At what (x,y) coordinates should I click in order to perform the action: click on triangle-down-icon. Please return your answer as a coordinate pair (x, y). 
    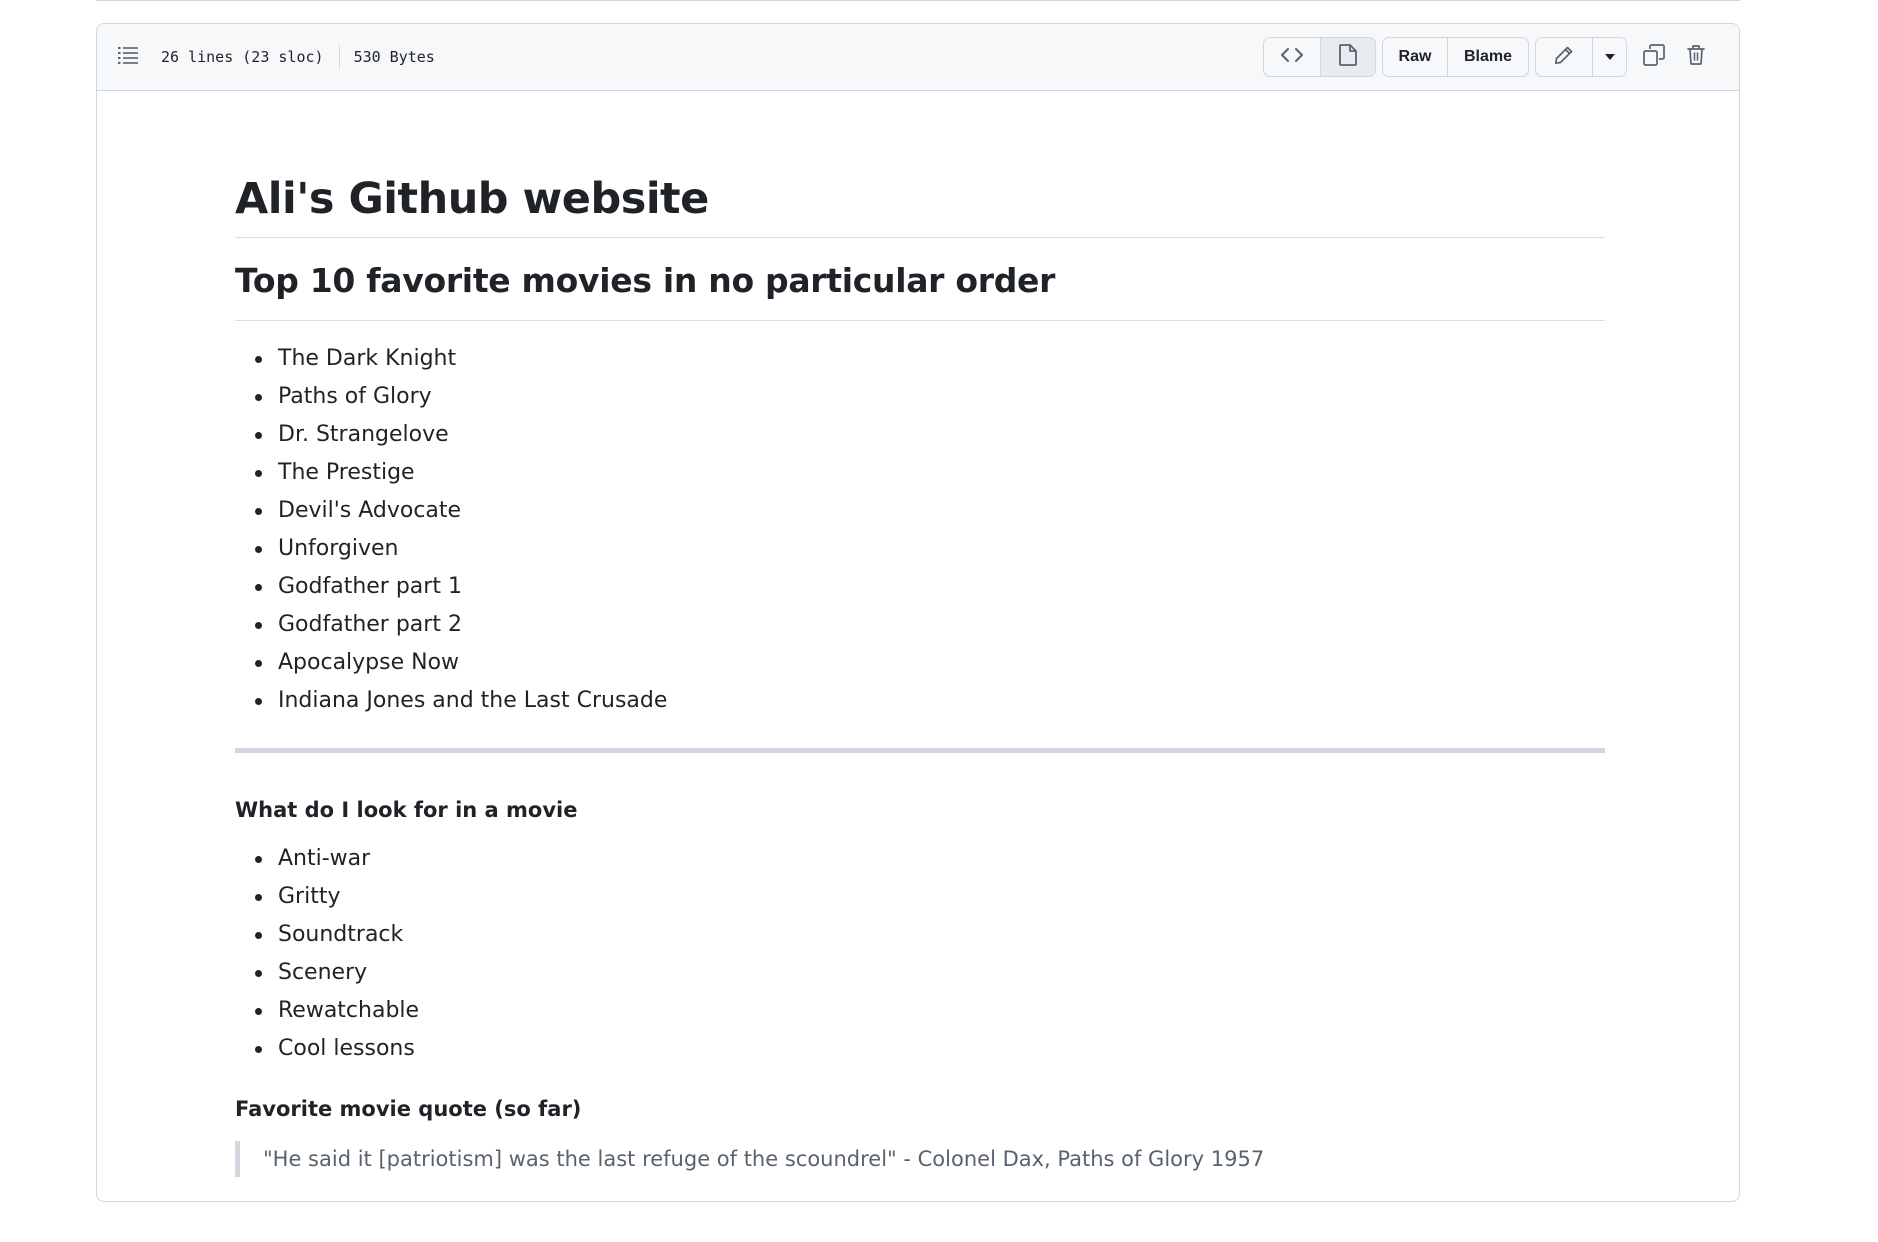
    Looking at the image, I should click on (1610, 57).